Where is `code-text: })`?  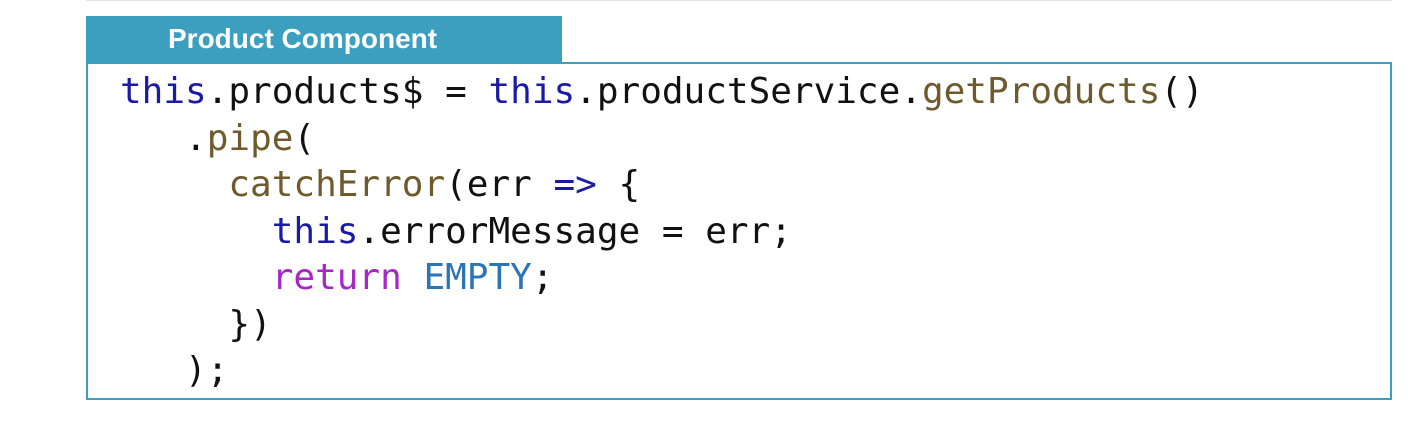 code-text: }) is located at coordinates (250, 324).